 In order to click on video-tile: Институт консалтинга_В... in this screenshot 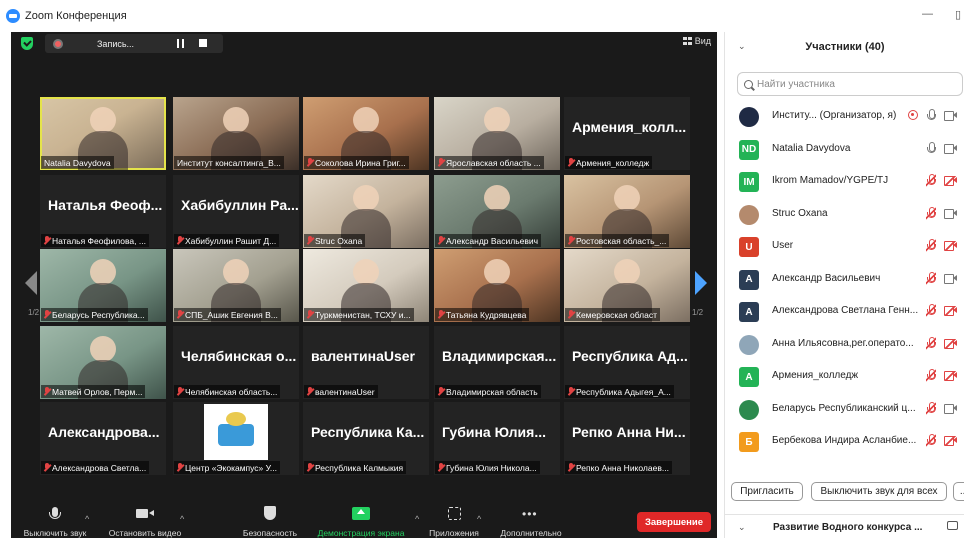, I will do `click(236, 133)`.